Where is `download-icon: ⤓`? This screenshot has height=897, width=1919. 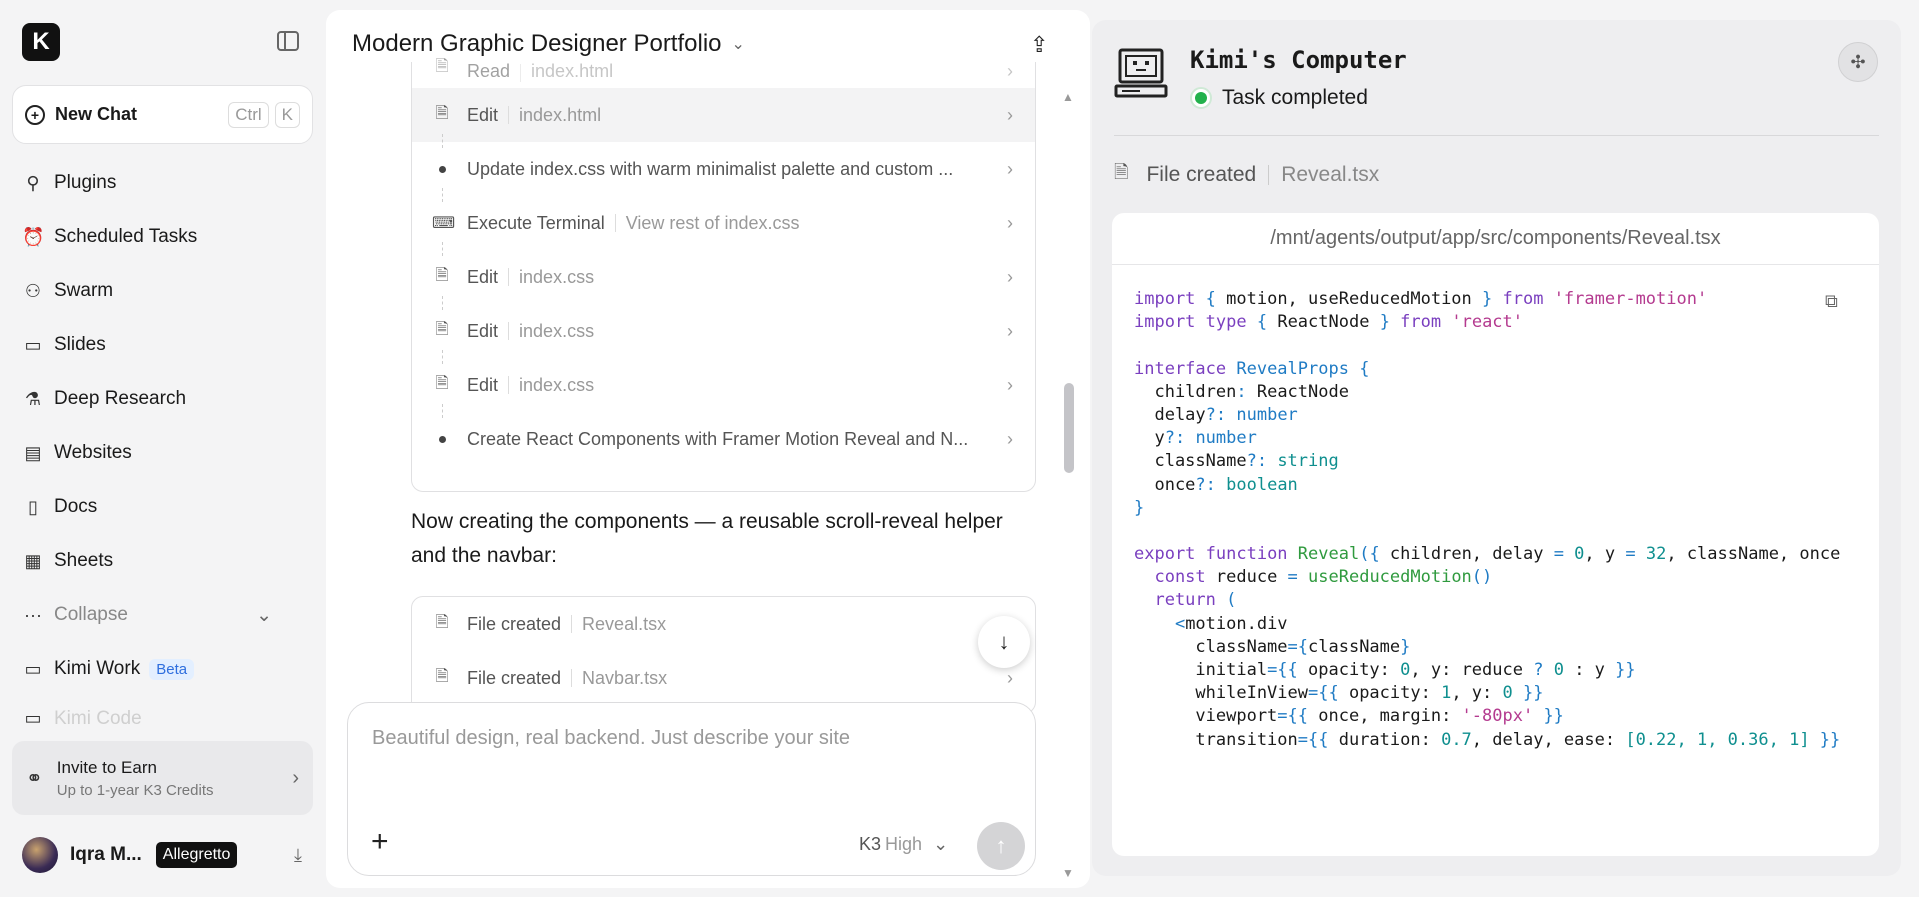 download-icon: ⤓ is located at coordinates (298, 855).